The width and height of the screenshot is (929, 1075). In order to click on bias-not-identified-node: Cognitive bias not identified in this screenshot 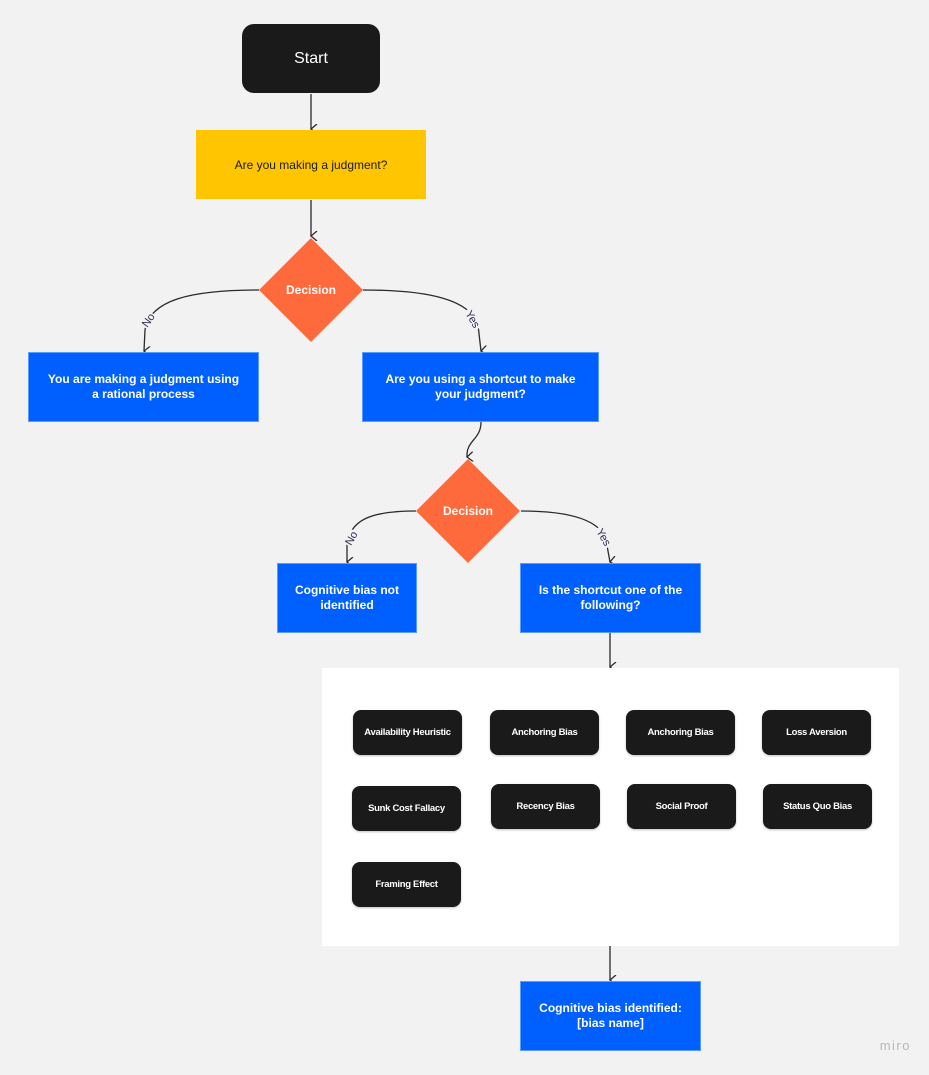, I will do `click(347, 598)`.